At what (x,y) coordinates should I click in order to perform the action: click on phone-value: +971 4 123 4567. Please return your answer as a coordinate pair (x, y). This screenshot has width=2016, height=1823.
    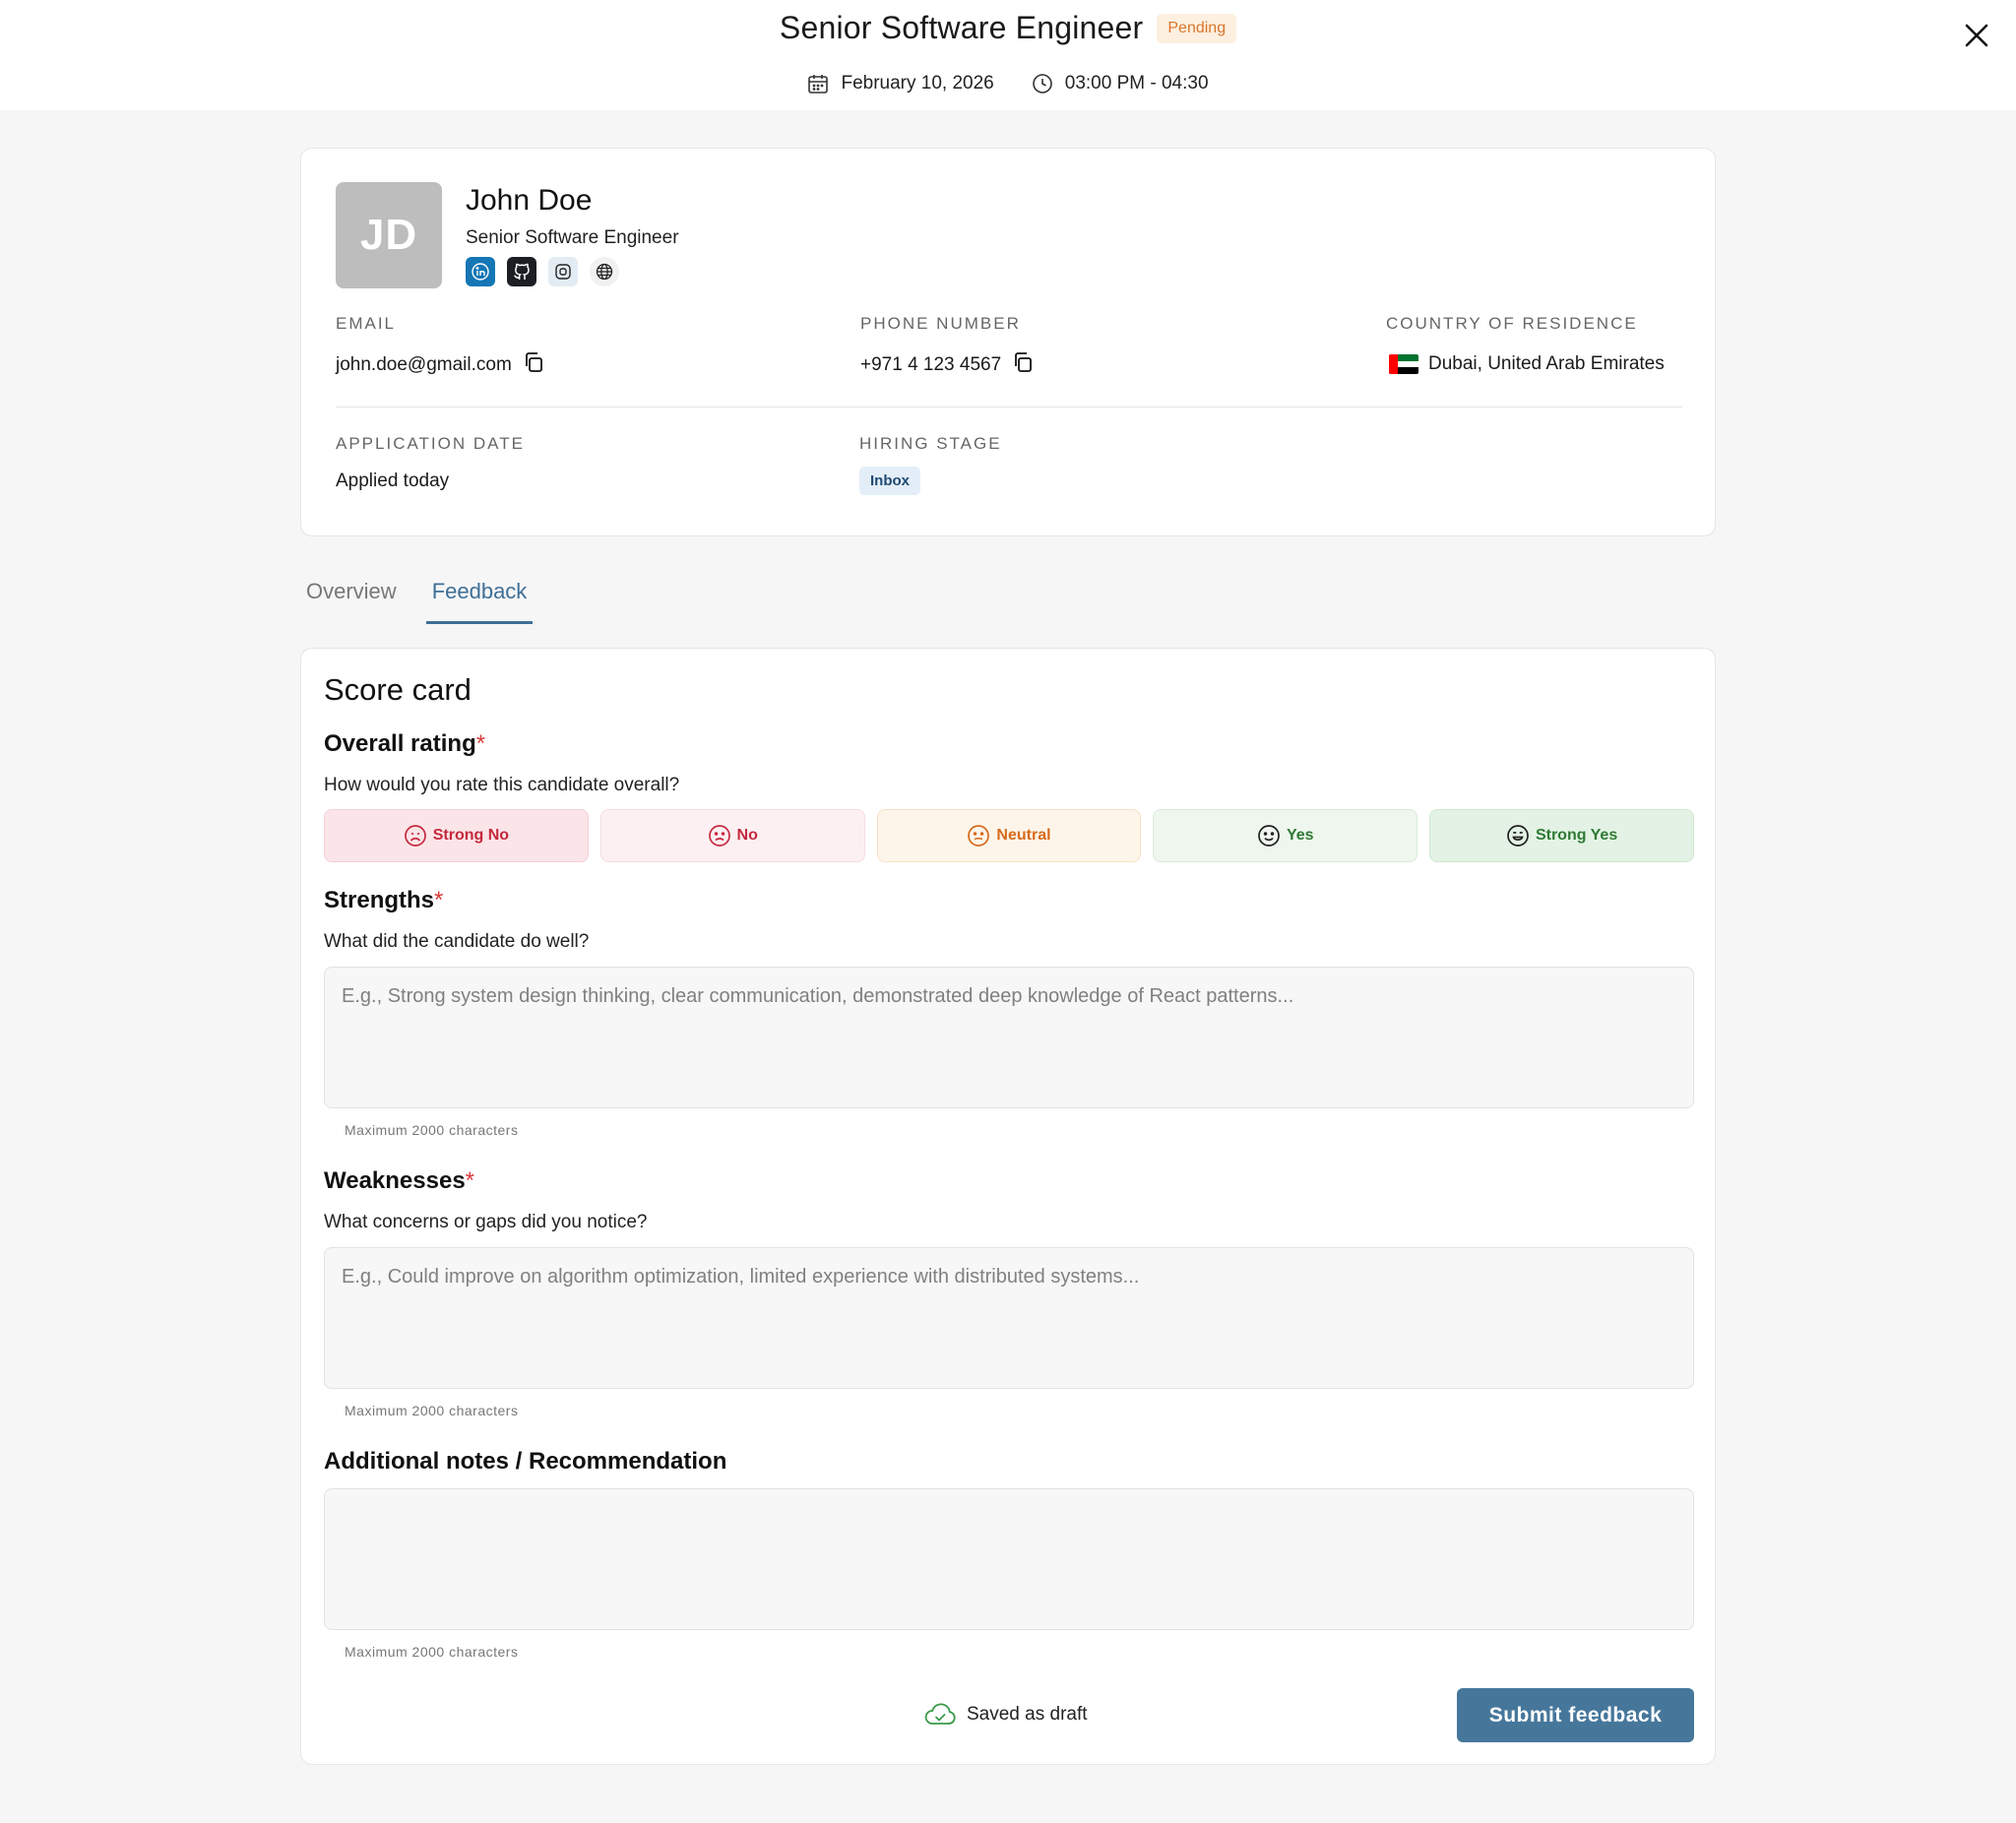
    Looking at the image, I should click on (931, 364).